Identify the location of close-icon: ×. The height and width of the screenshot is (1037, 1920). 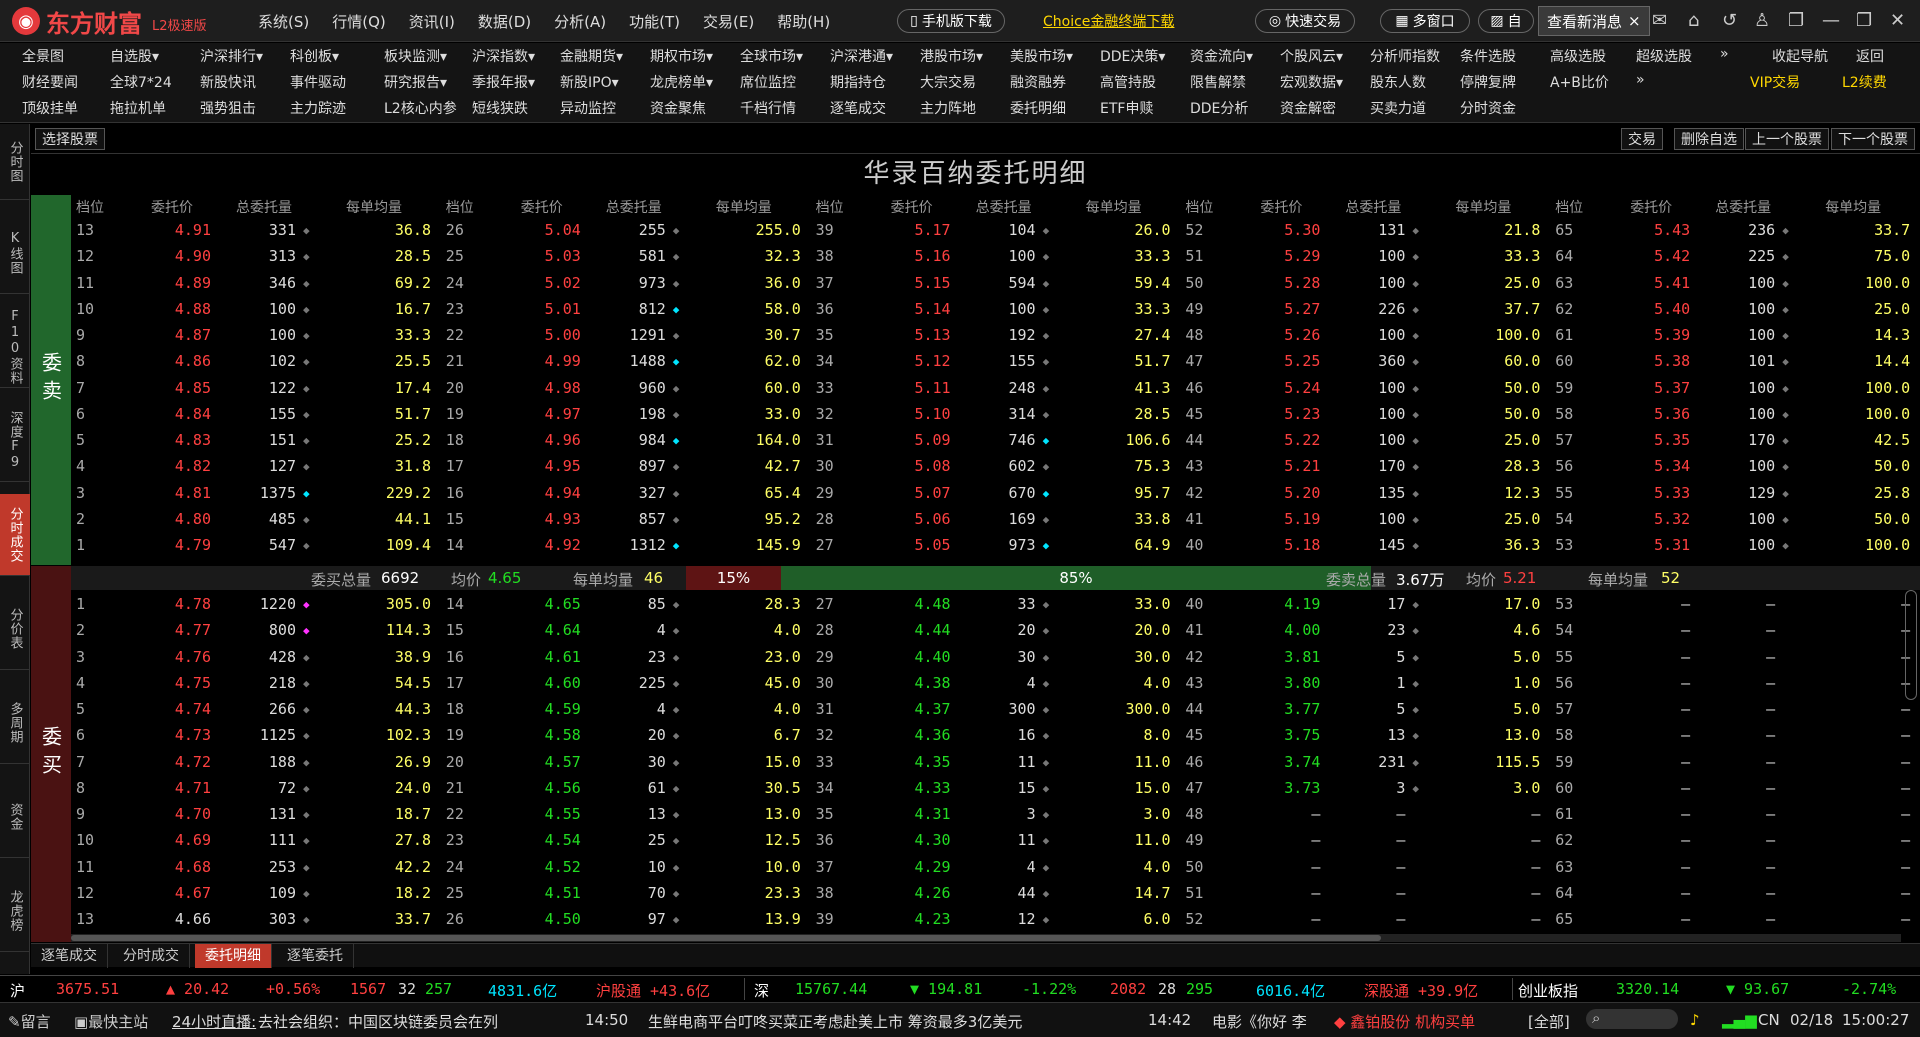
(1634, 21).